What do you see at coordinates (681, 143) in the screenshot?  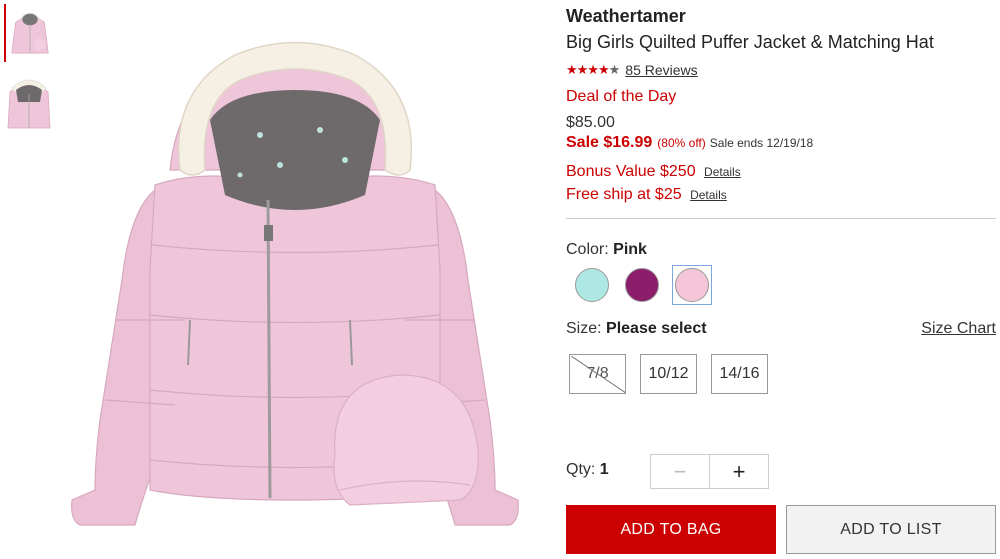 I see `discount-percent: (80% off)` at bounding box center [681, 143].